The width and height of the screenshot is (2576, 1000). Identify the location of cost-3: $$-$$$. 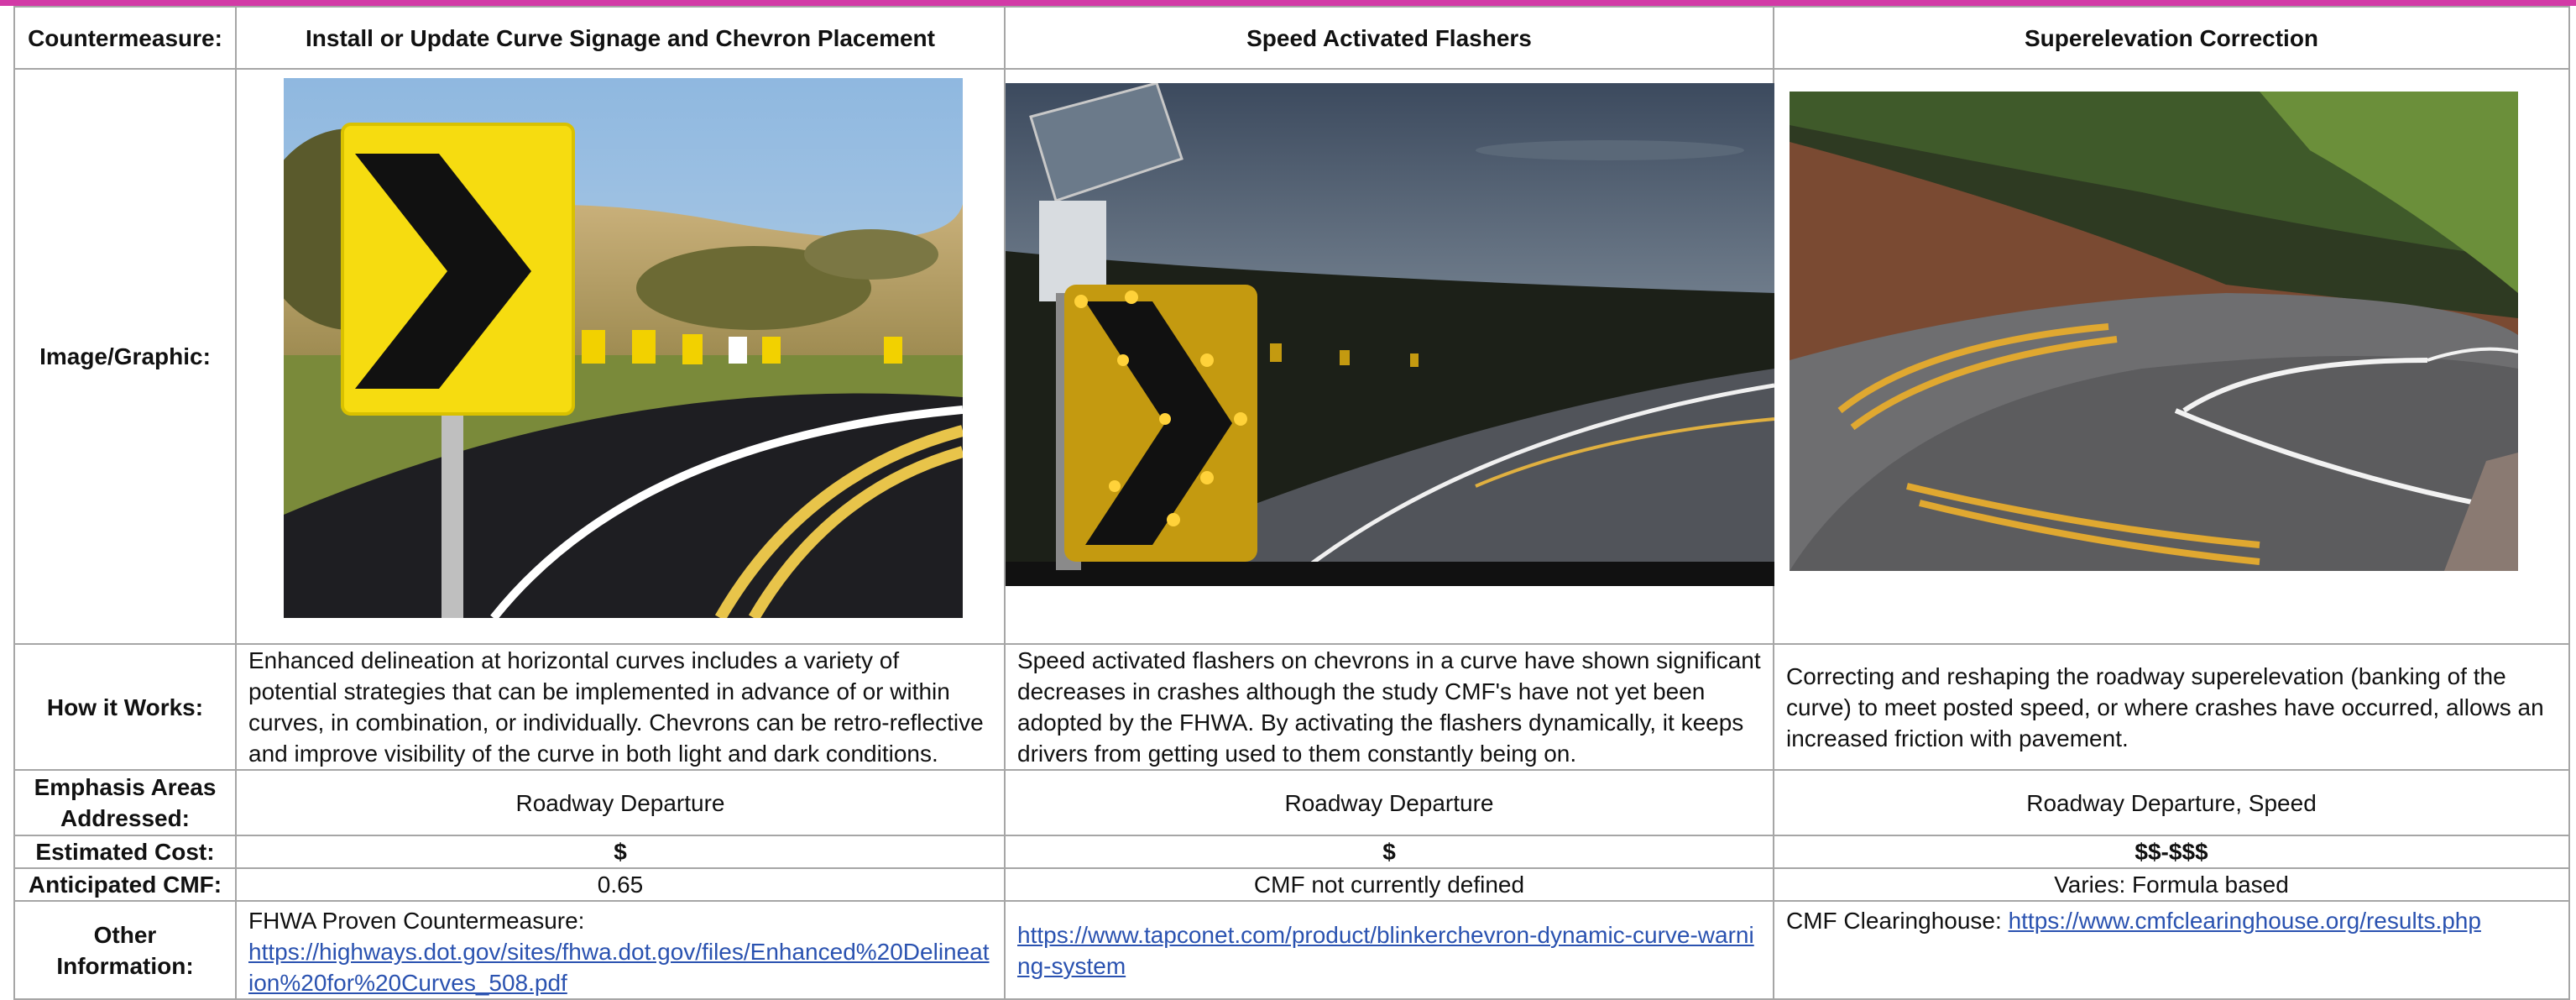
(2171, 852).